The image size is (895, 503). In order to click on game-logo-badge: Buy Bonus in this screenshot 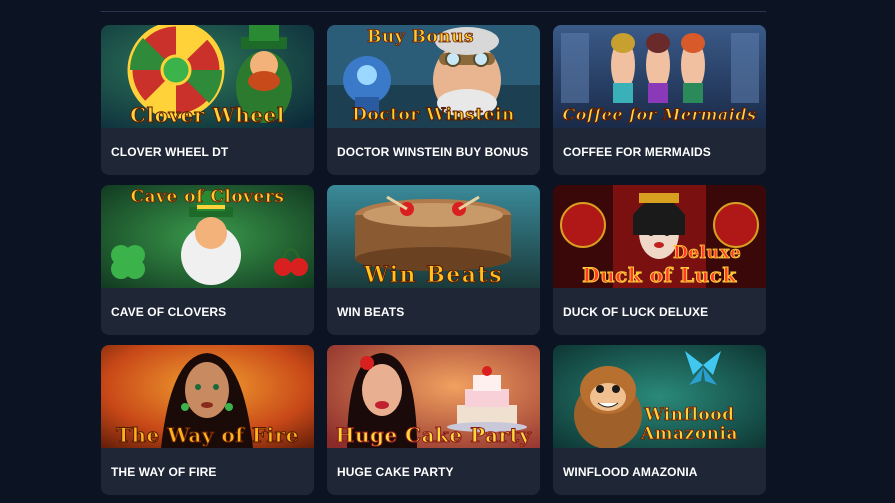, I will do `click(421, 37)`.